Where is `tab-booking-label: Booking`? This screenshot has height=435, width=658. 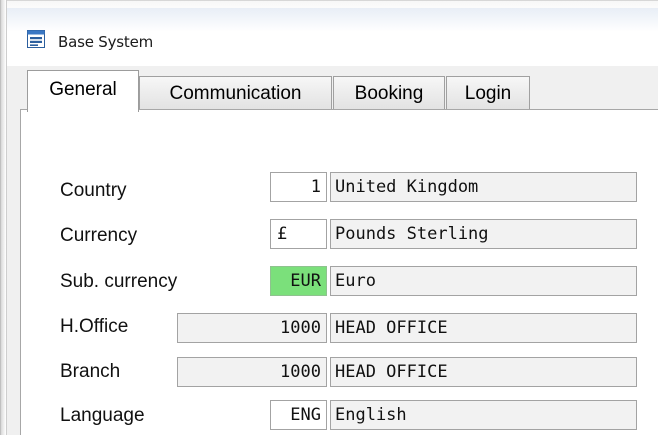 tab-booking-label: Booking is located at coordinates (389, 93).